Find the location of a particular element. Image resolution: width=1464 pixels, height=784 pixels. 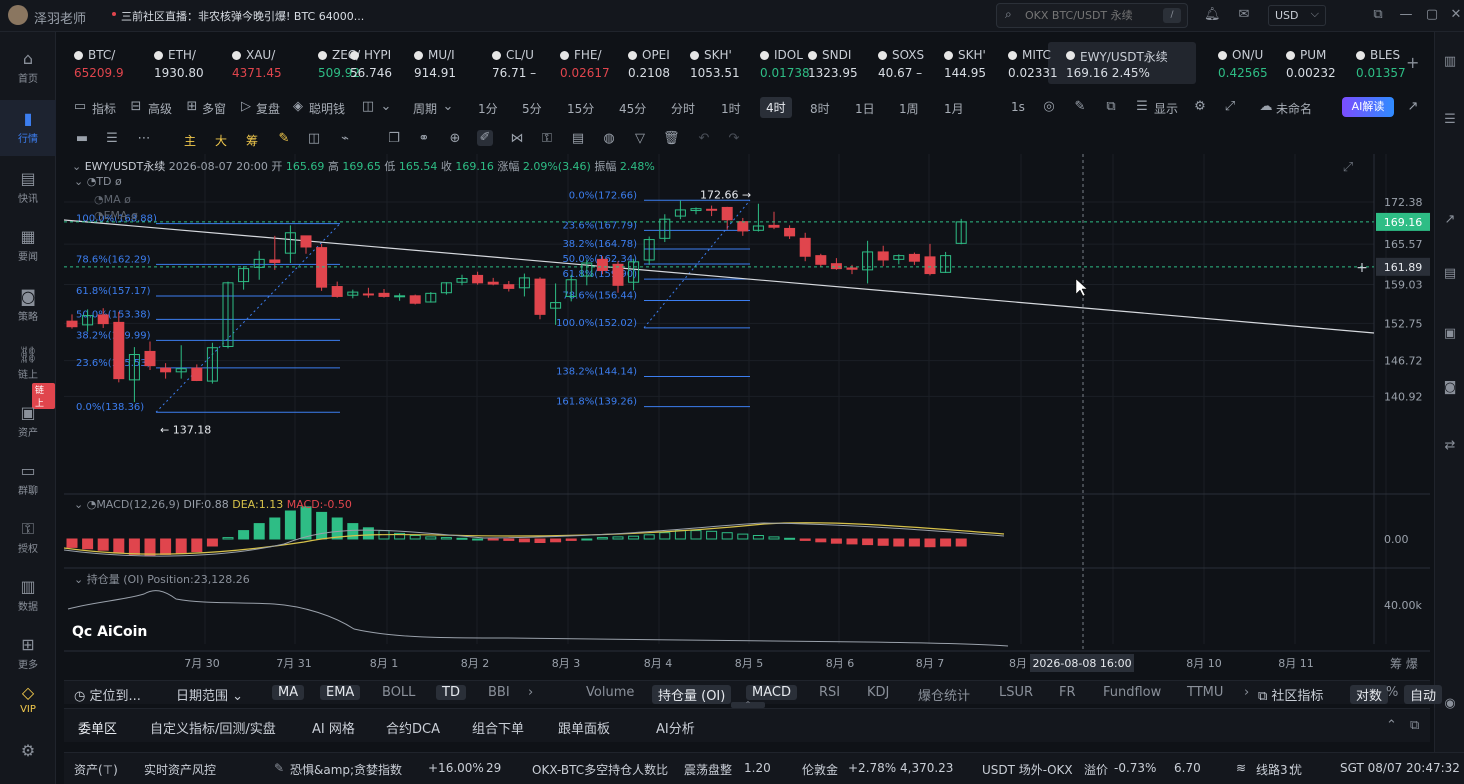

period-5m: 5分 is located at coordinates (532, 108).